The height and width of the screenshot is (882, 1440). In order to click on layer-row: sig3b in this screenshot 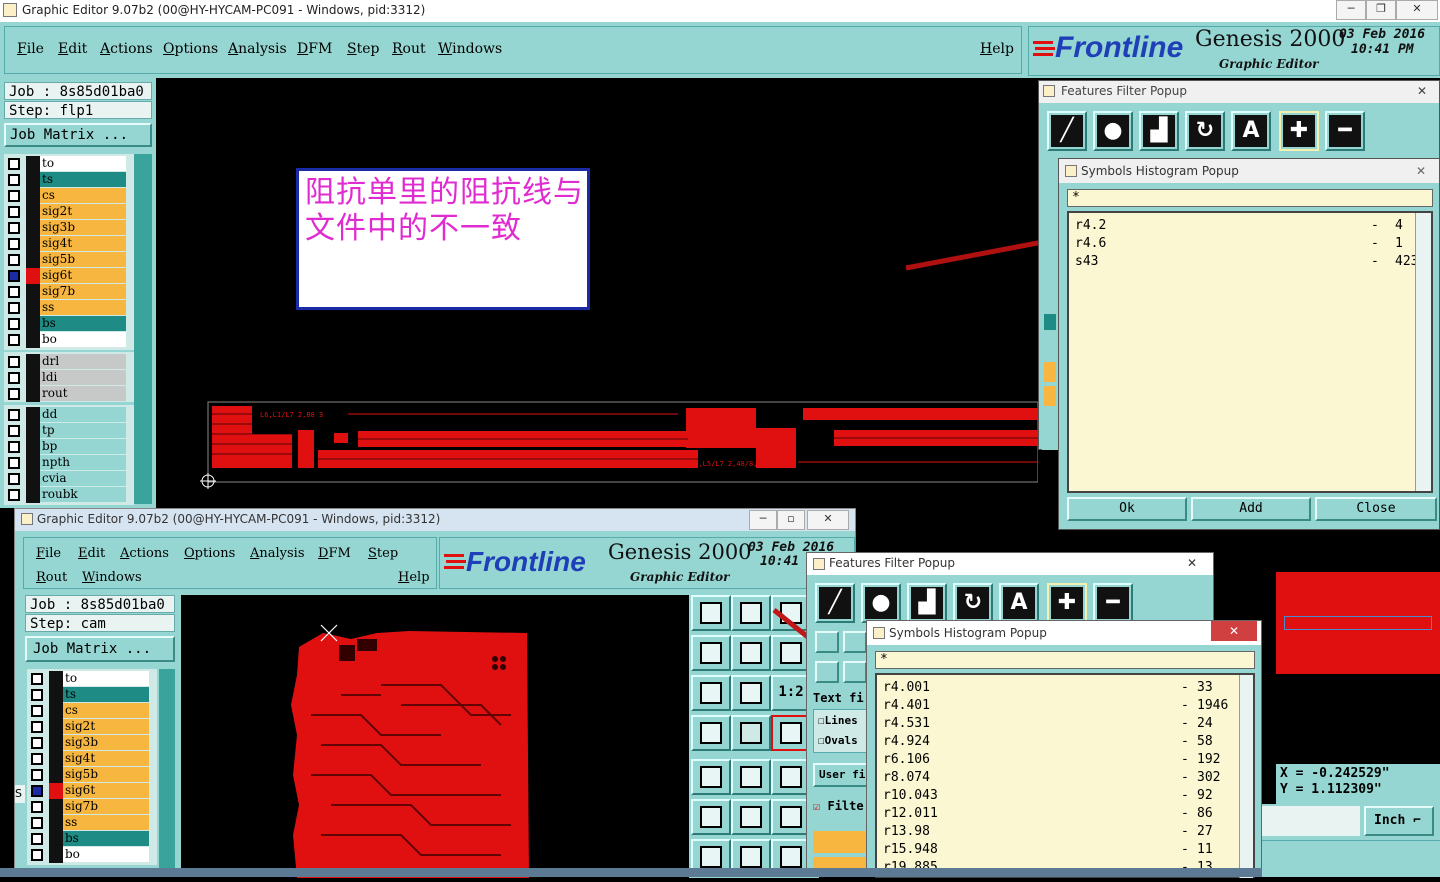, I will do `click(92, 743)`.